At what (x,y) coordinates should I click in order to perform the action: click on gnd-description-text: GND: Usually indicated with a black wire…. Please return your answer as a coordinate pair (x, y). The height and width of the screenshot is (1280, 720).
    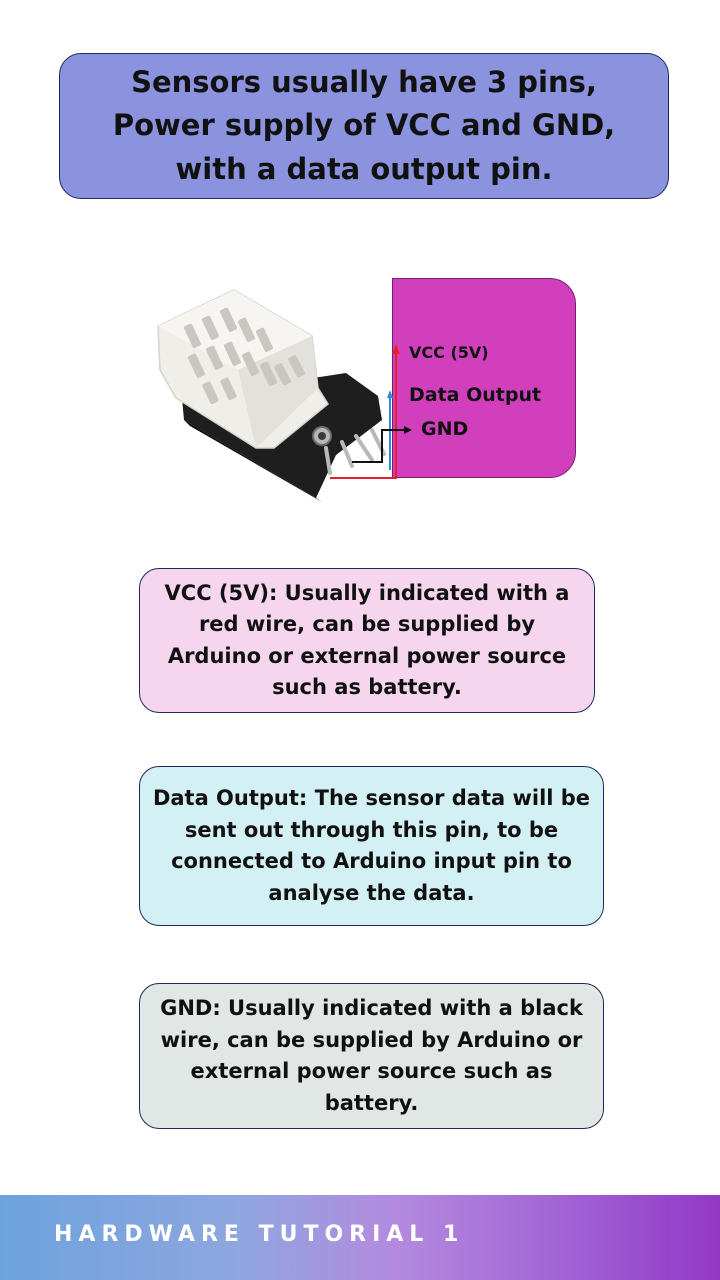
    Looking at the image, I should click on (371, 1055).